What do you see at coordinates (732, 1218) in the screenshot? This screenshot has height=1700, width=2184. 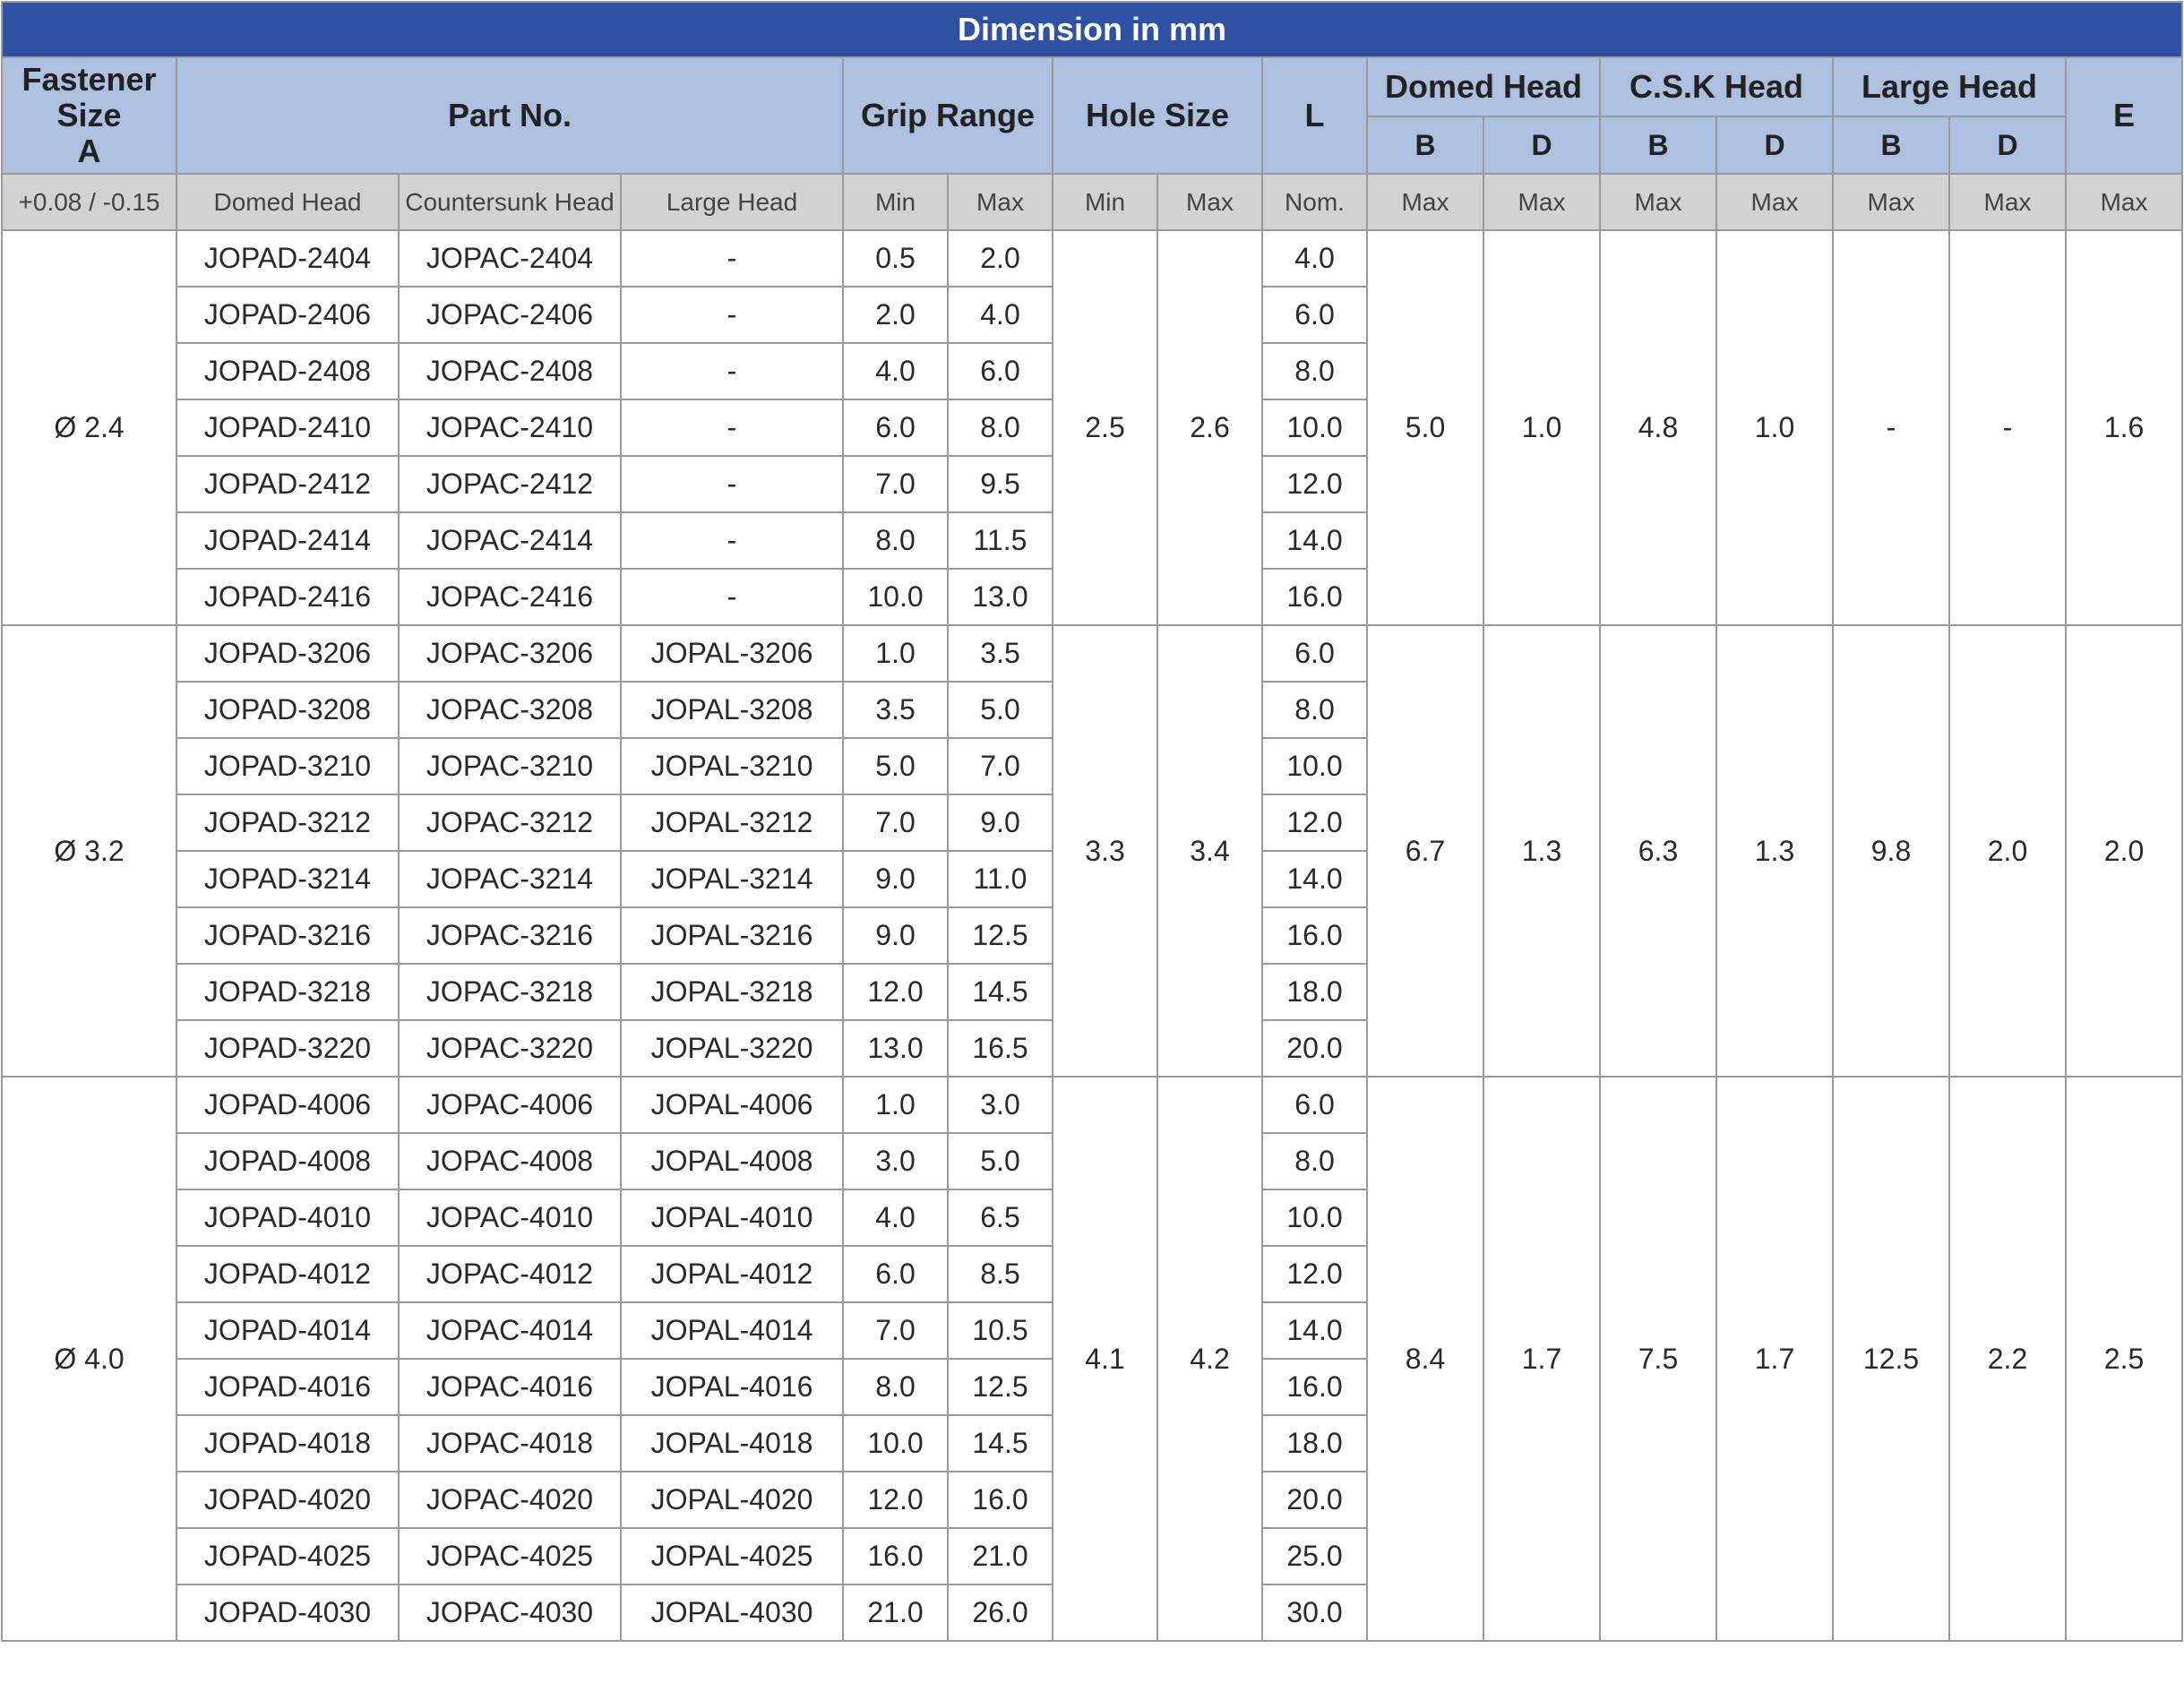 I see `part-no-large-cell: JOPAL-4010` at bounding box center [732, 1218].